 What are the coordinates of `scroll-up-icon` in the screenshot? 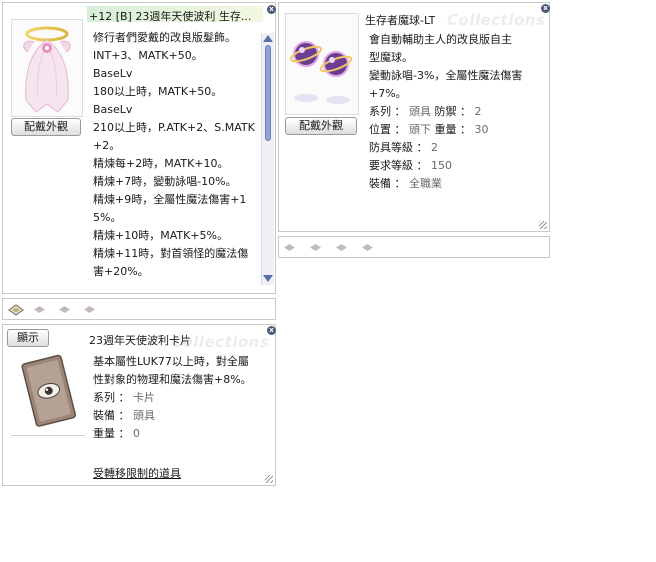 It's located at (268, 38).